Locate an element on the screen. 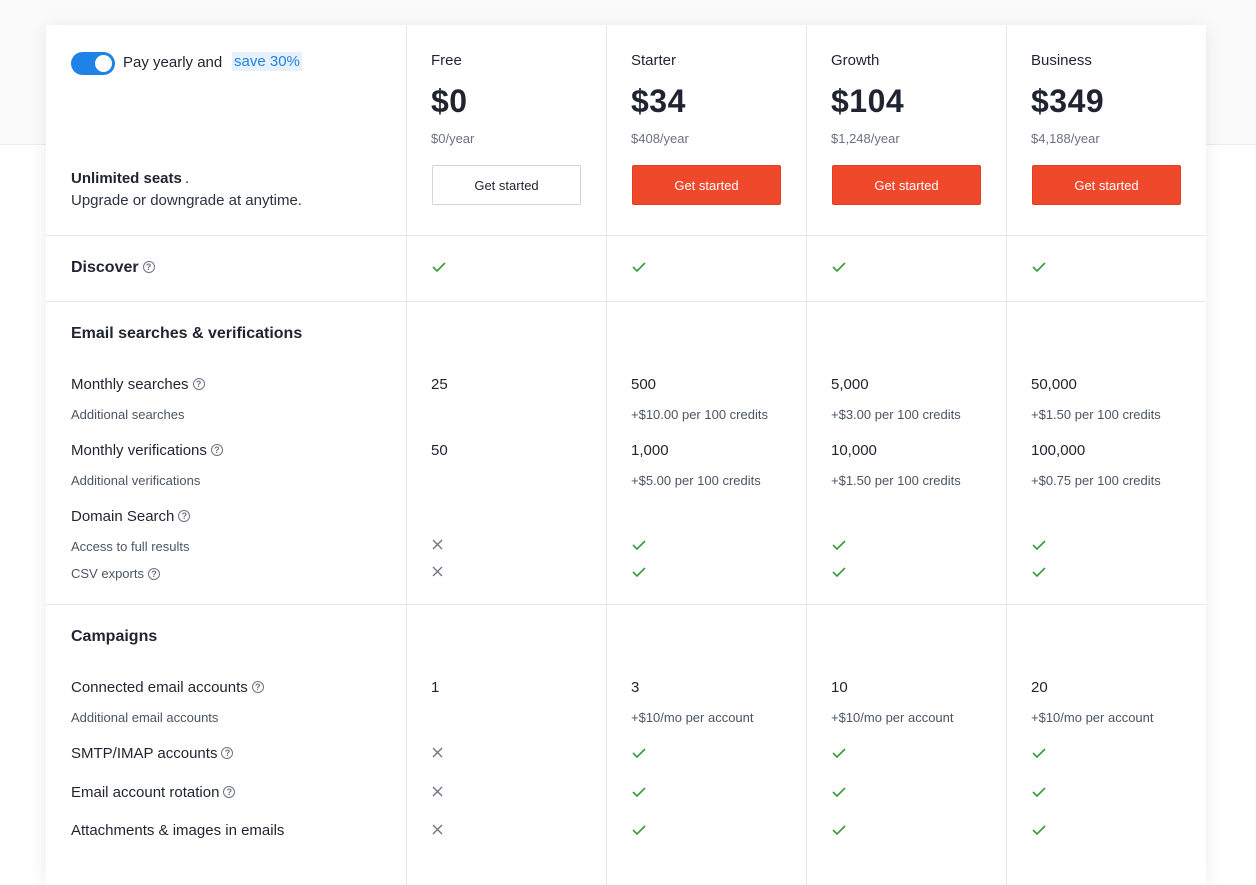 The image size is (1256, 885). monthly-verifications-value: 10,000 is located at coordinates (854, 450).